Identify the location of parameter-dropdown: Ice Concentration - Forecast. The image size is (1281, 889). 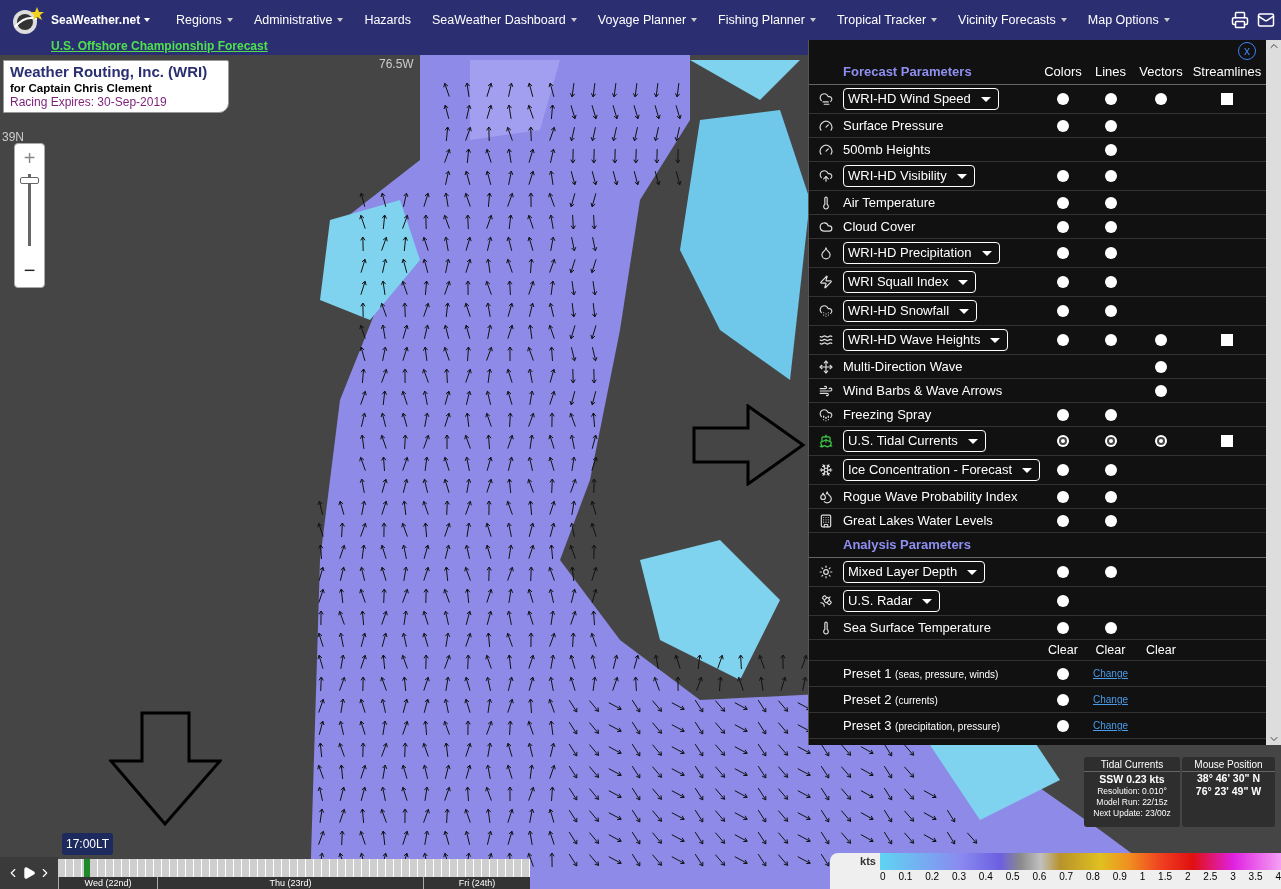
(942, 470).